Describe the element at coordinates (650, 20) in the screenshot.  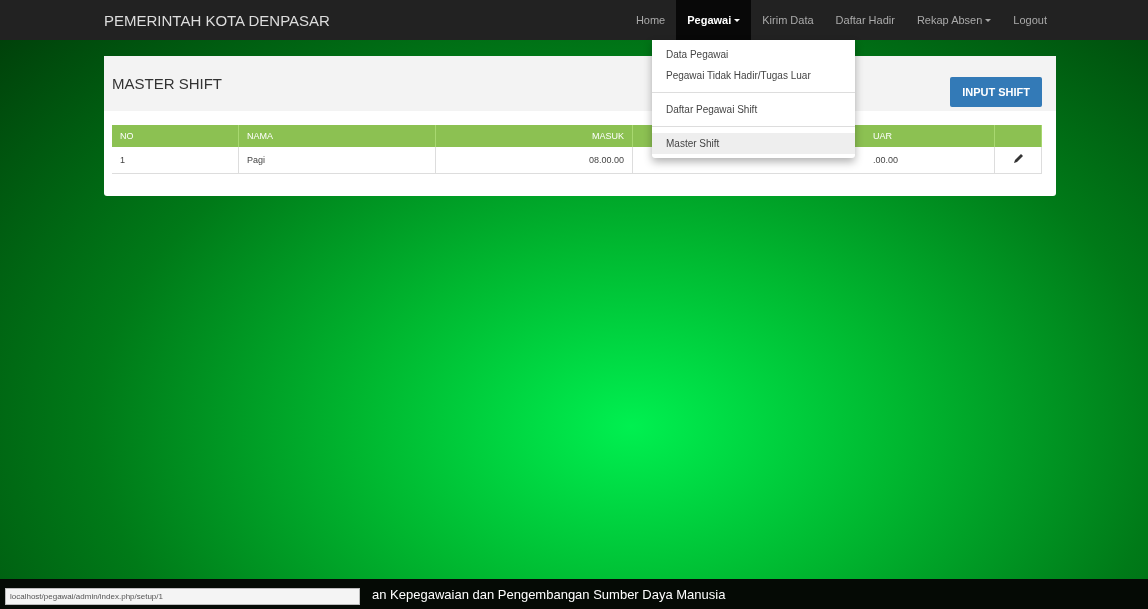
I see `nav-link: Home` at that location.